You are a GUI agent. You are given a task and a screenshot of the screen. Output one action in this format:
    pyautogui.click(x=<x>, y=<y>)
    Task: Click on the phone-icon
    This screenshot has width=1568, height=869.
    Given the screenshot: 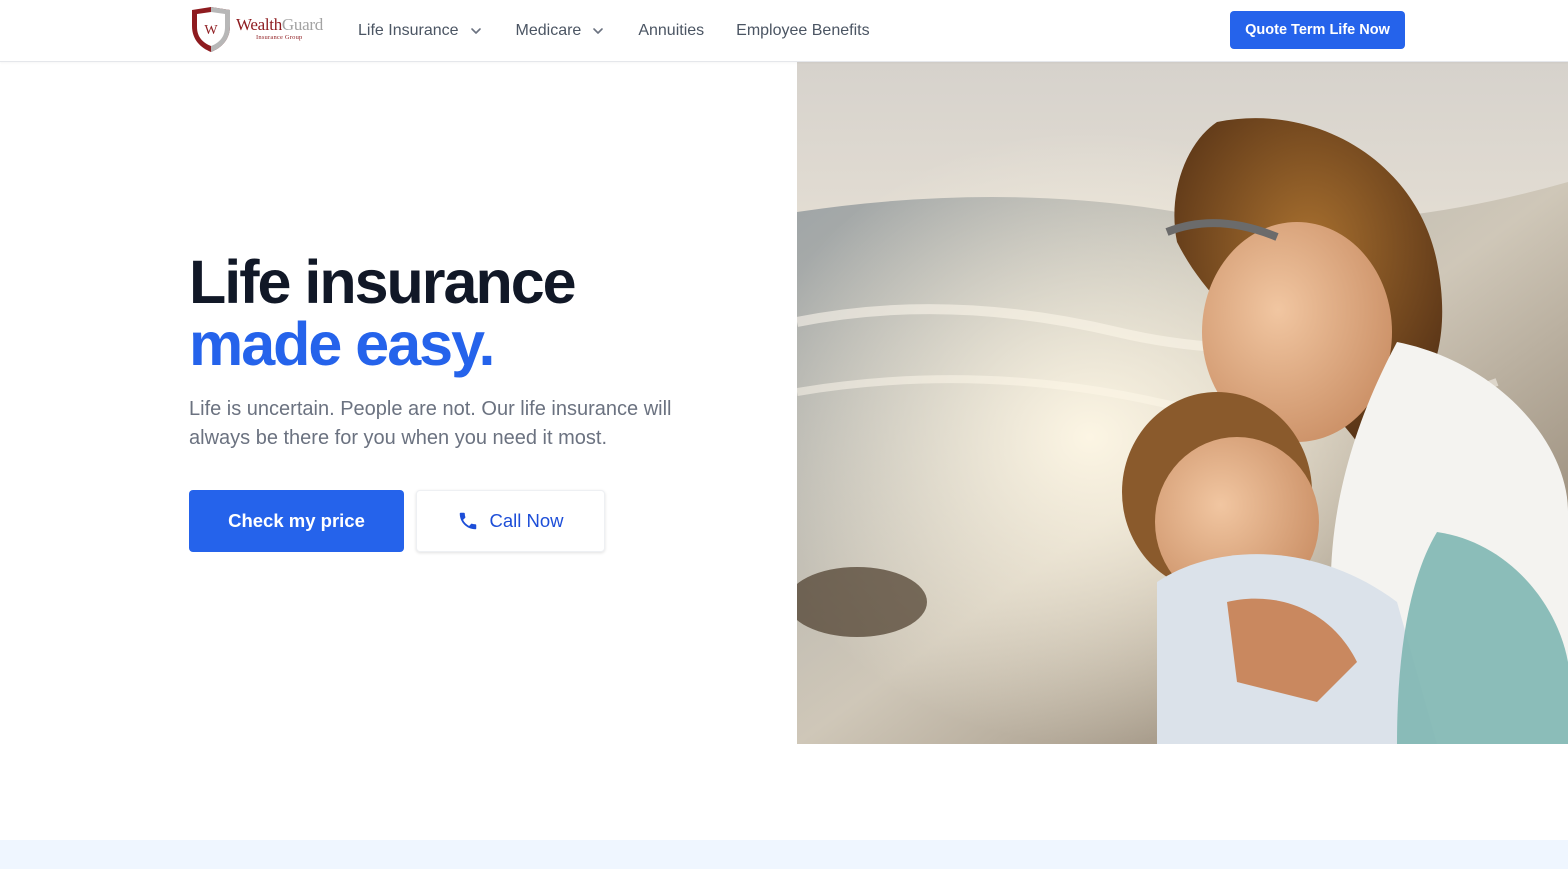 What is the action you would take?
    pyautogui.click(x=468, y=521)
    